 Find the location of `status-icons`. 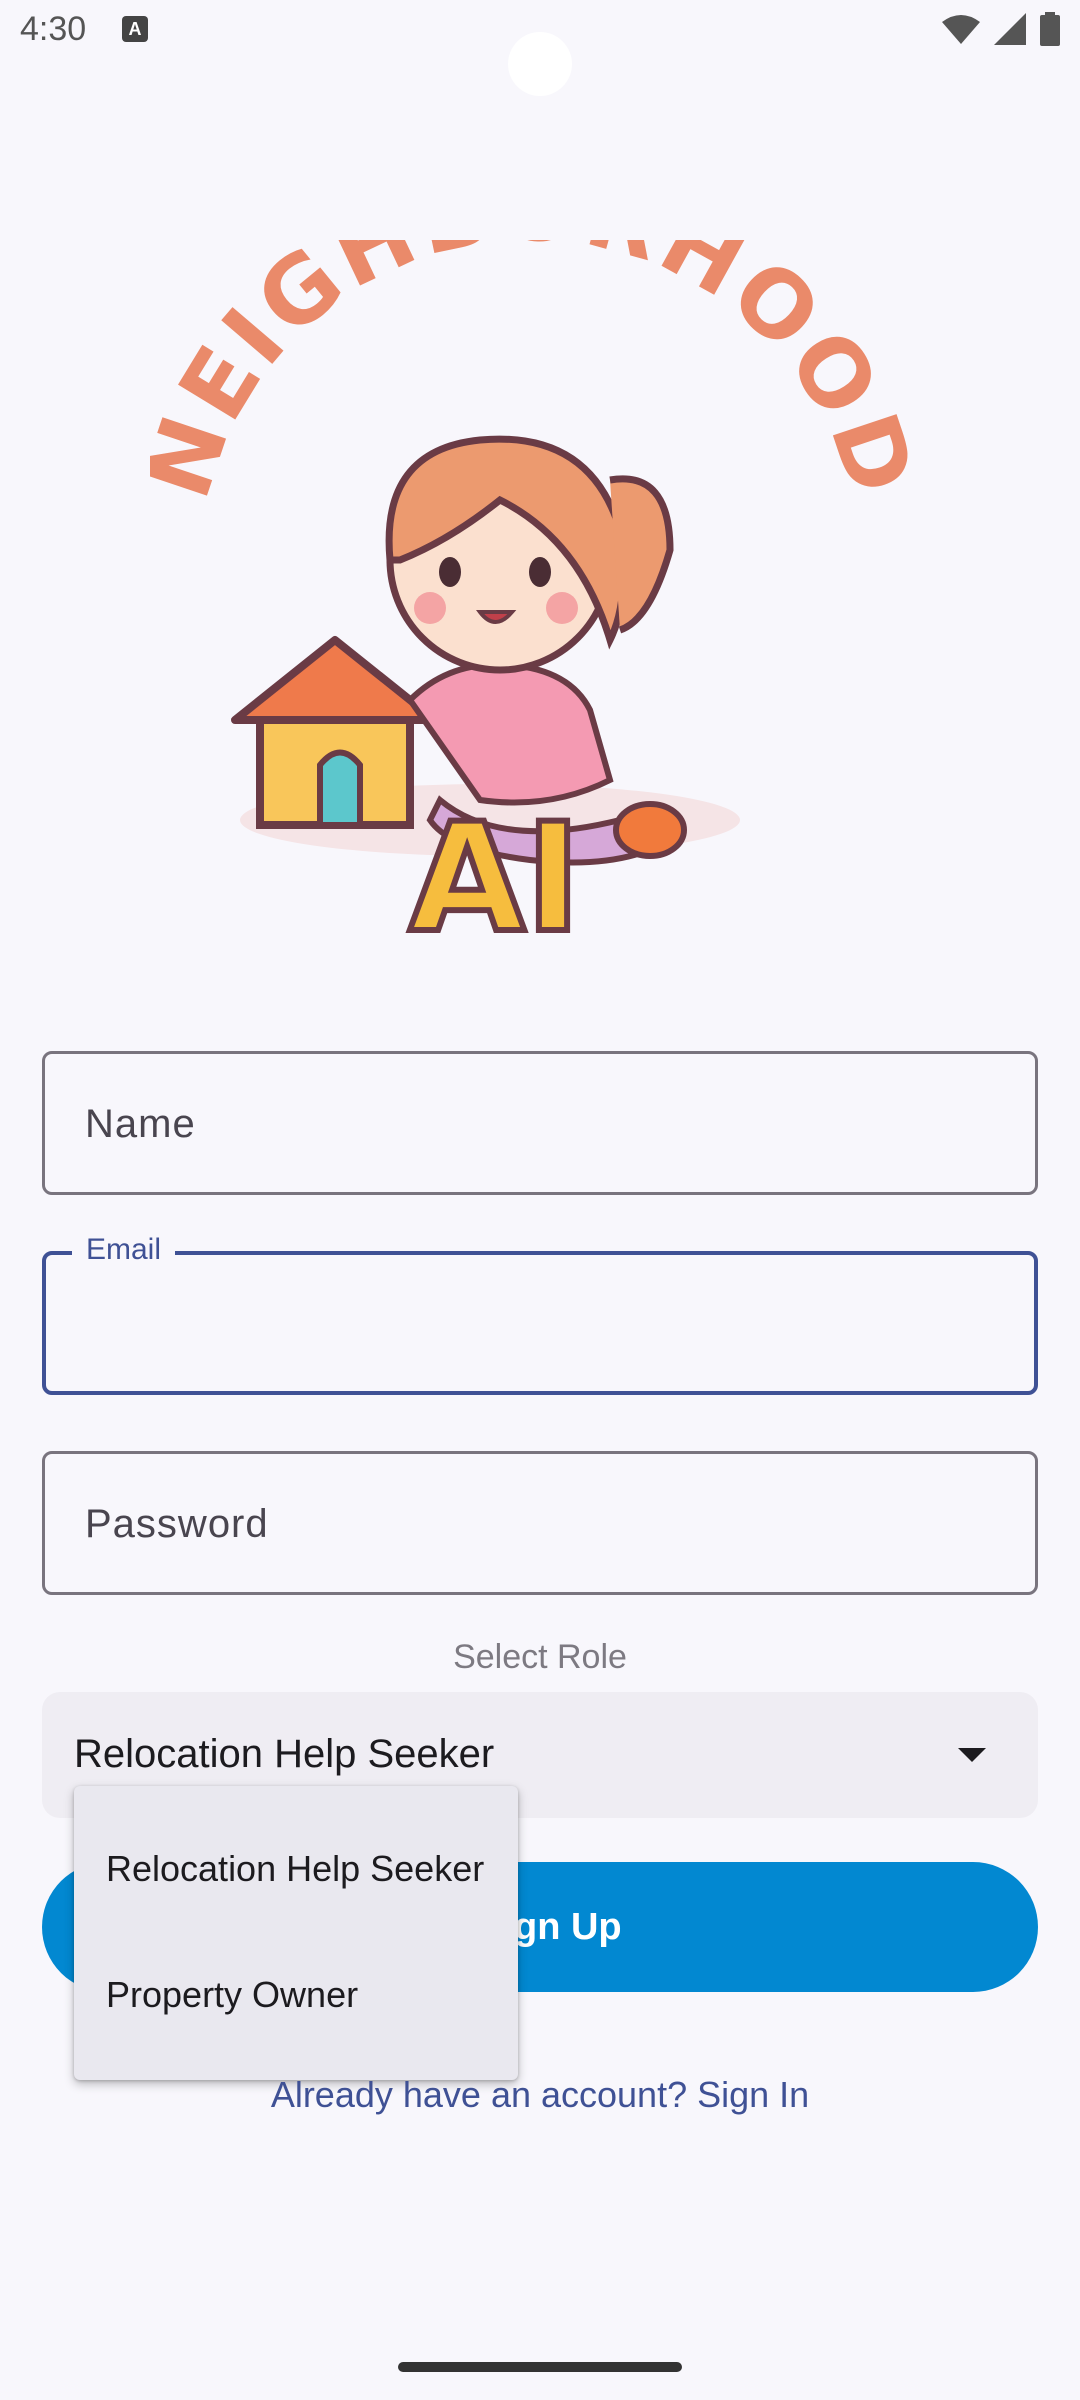

status-icons is located at coordinates (1001, 29).